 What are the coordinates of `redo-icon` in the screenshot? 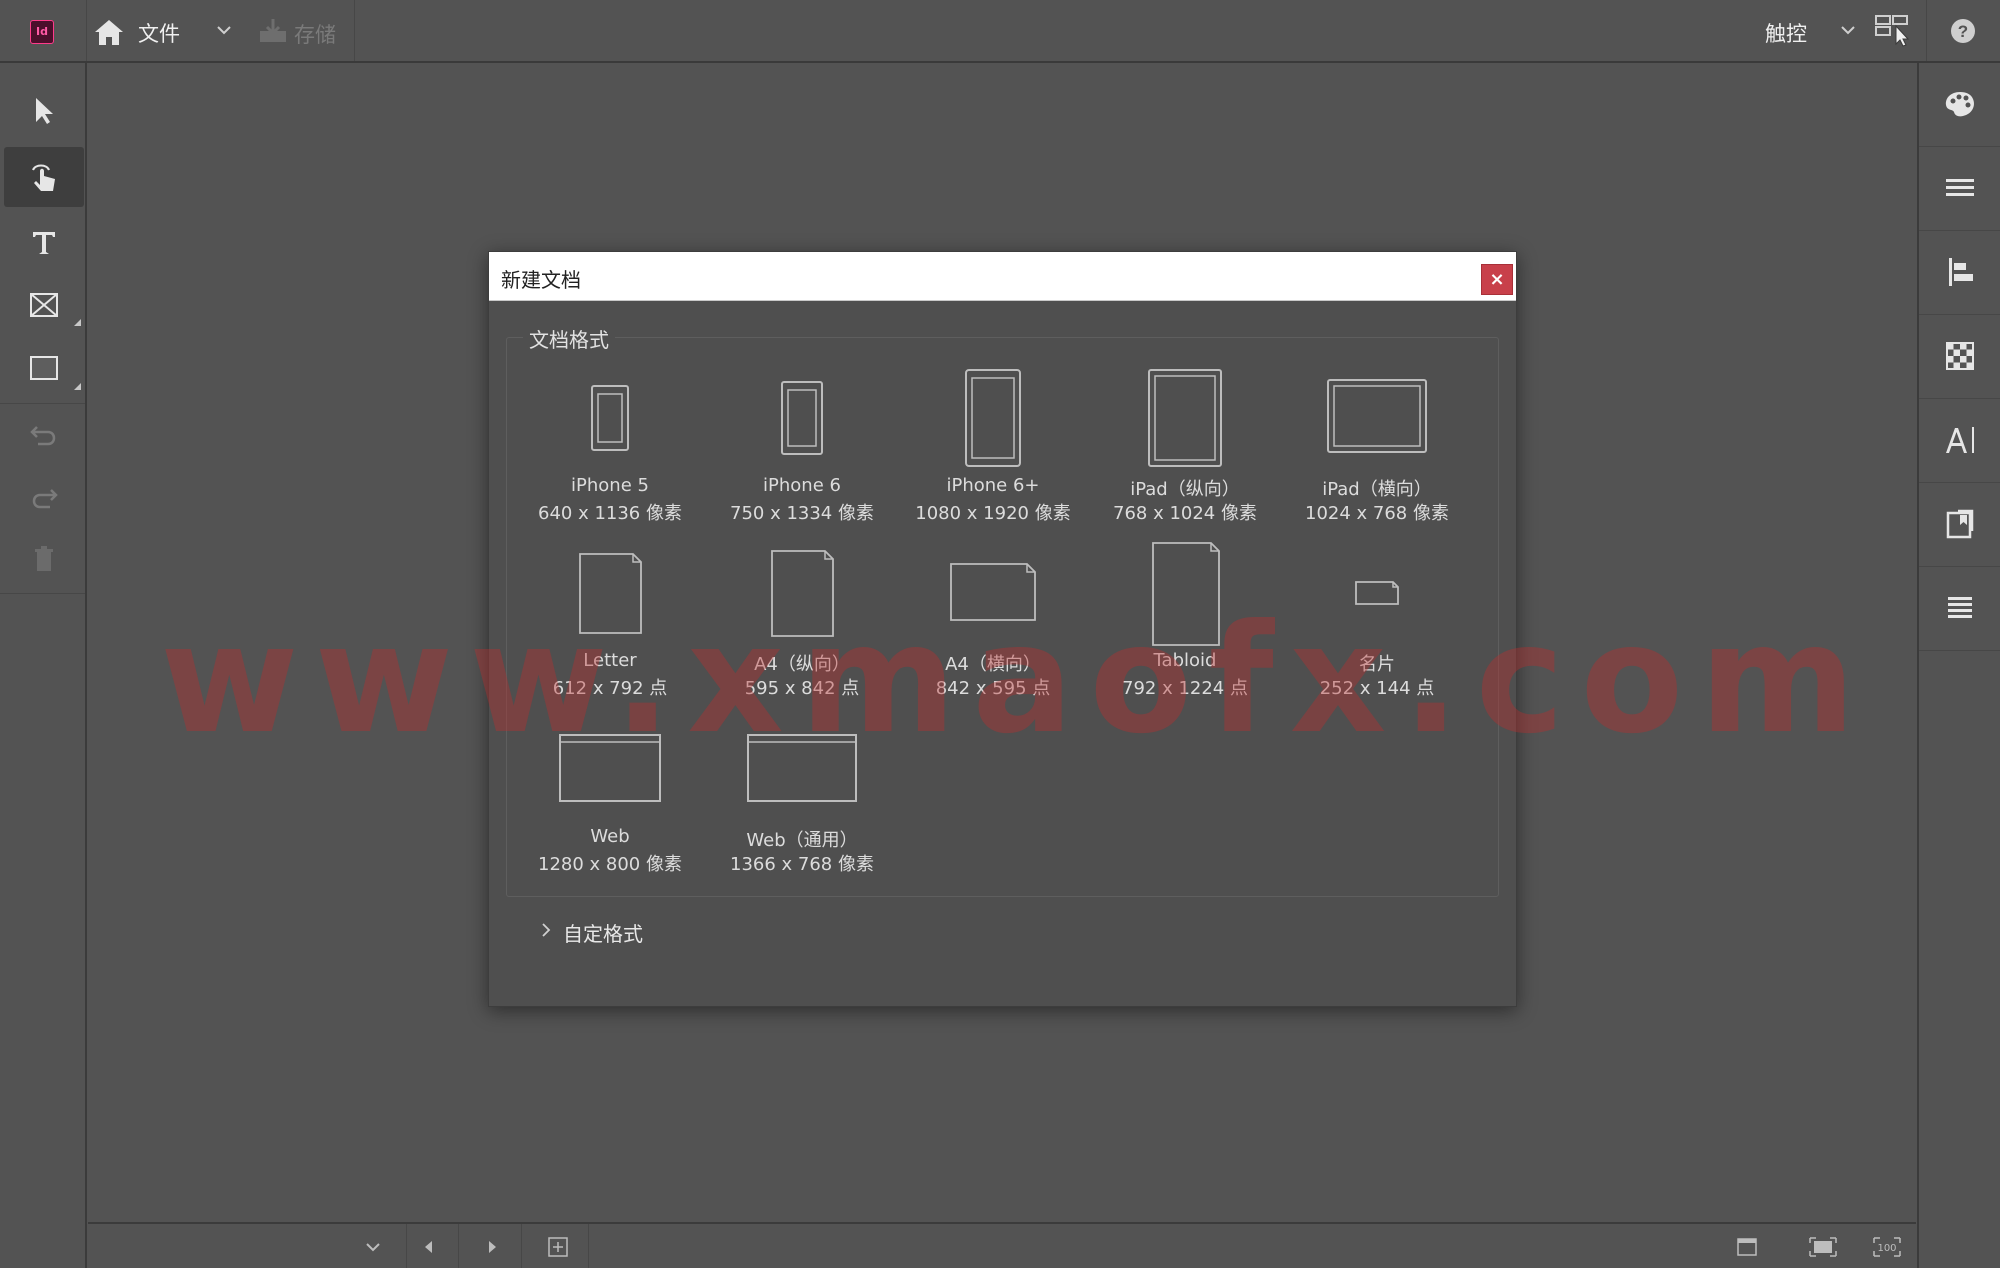 It's located at (45, 499).